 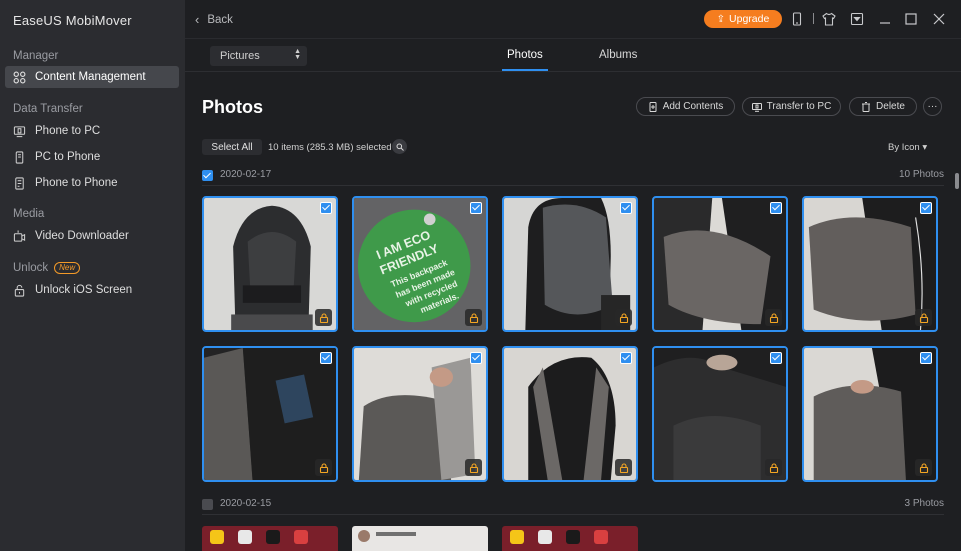 I want to click on section-label-unlock: Unlock New, so click(x=47, y=268).